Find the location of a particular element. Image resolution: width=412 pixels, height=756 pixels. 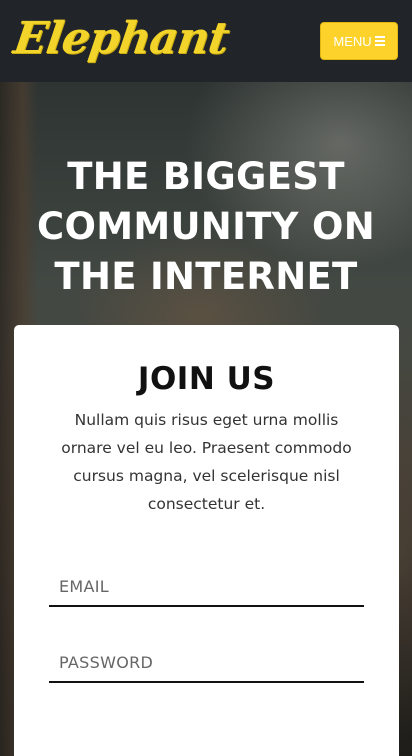

menu-button: MENU is located at coordinates (359, 41).